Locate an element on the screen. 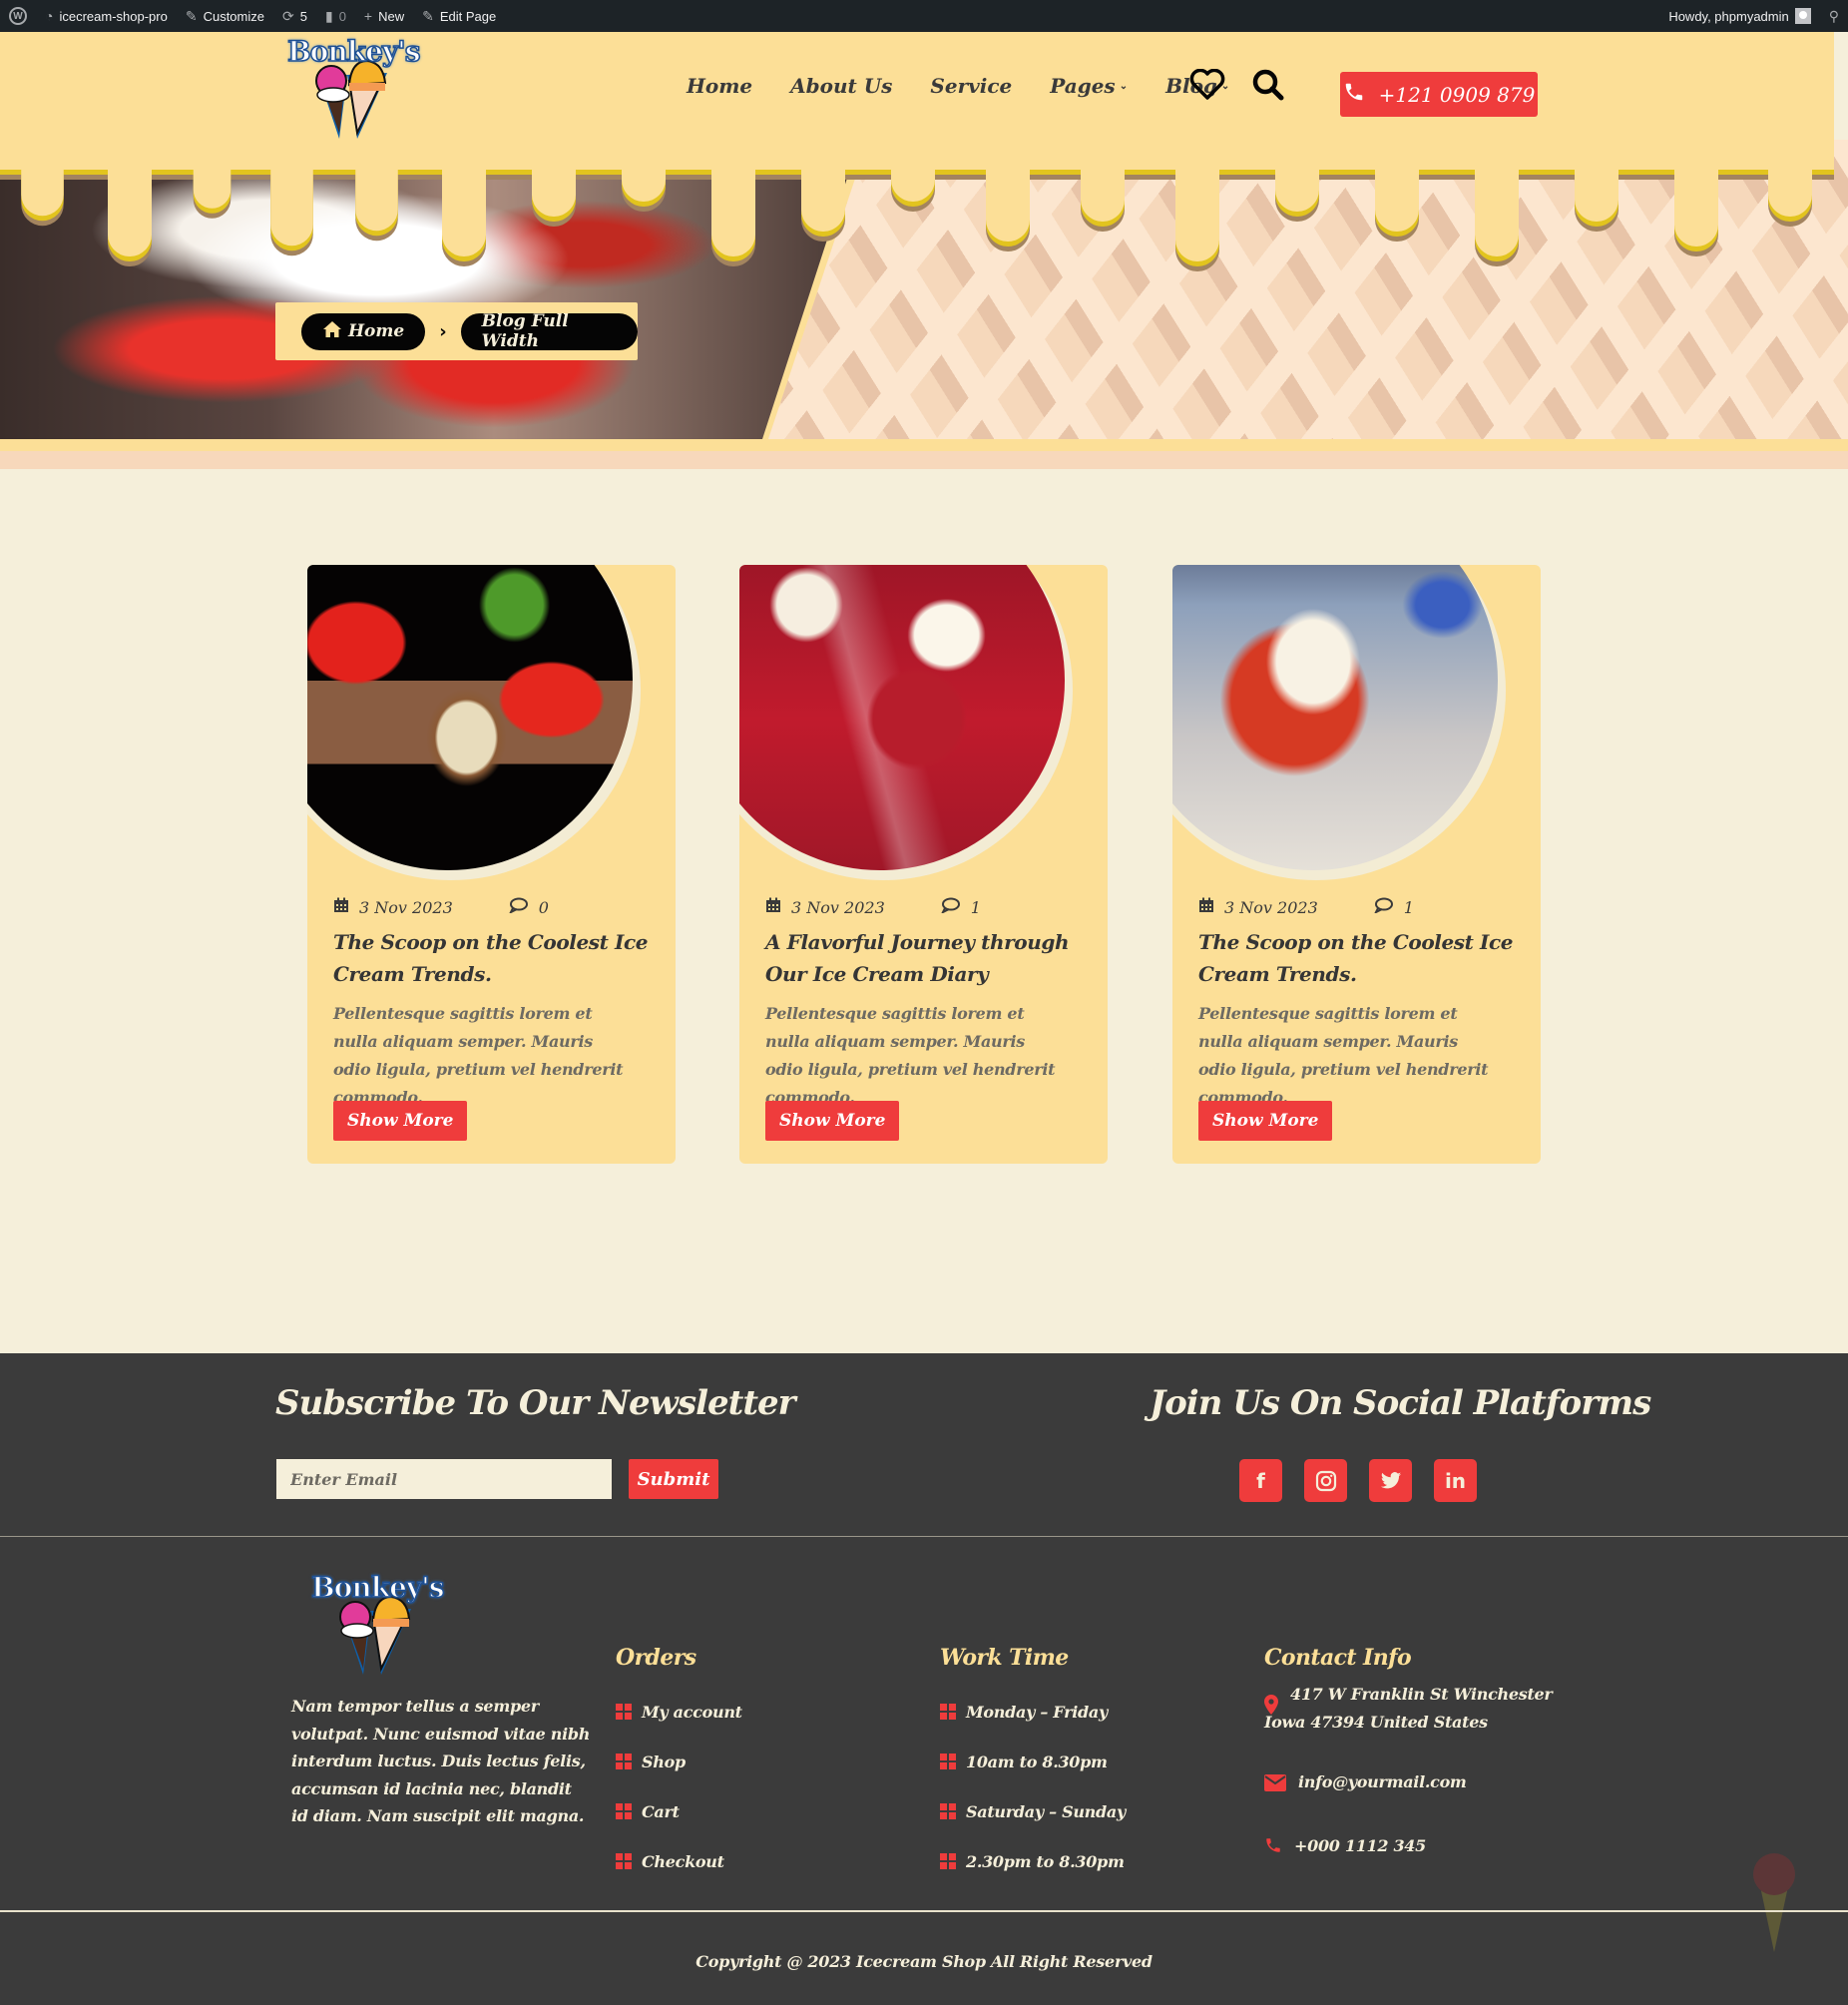 The image size is (1848, 2005). email-input is located at coordinates (444, 1479).